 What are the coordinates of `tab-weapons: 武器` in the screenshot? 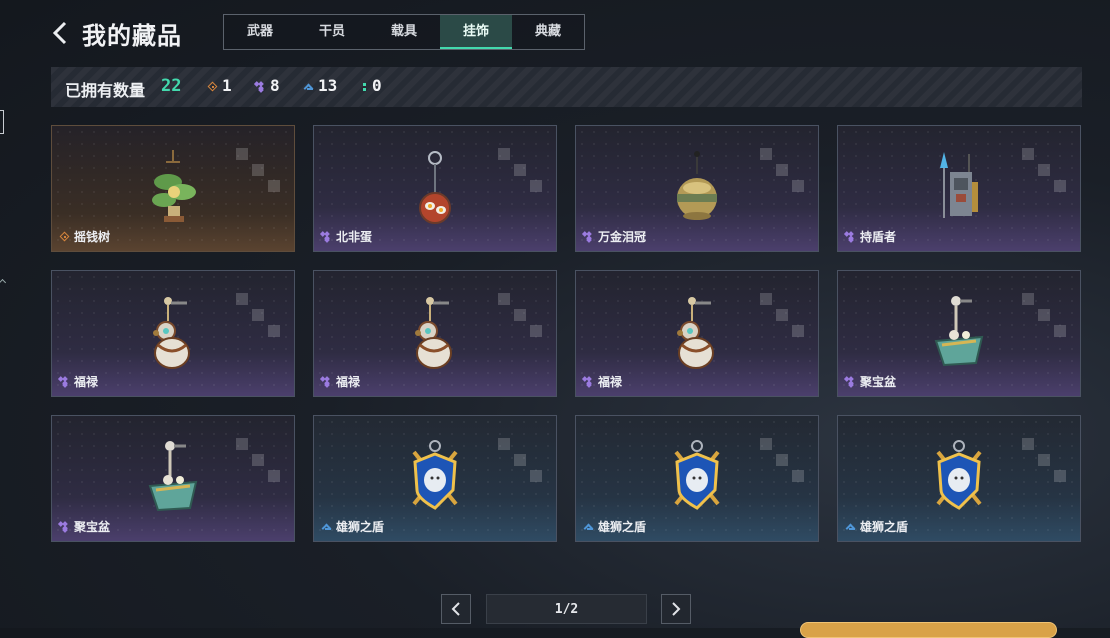 It's located at (260, 32).